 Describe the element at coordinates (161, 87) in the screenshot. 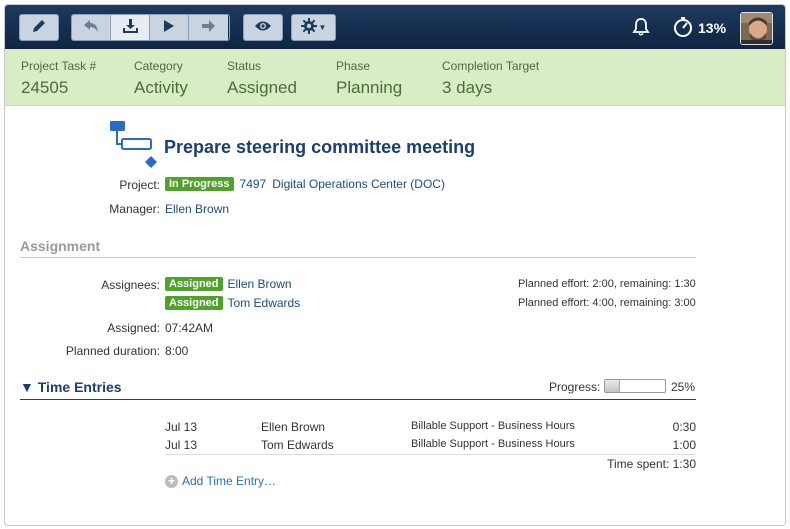

I see `summary-value: Activity` at that location.